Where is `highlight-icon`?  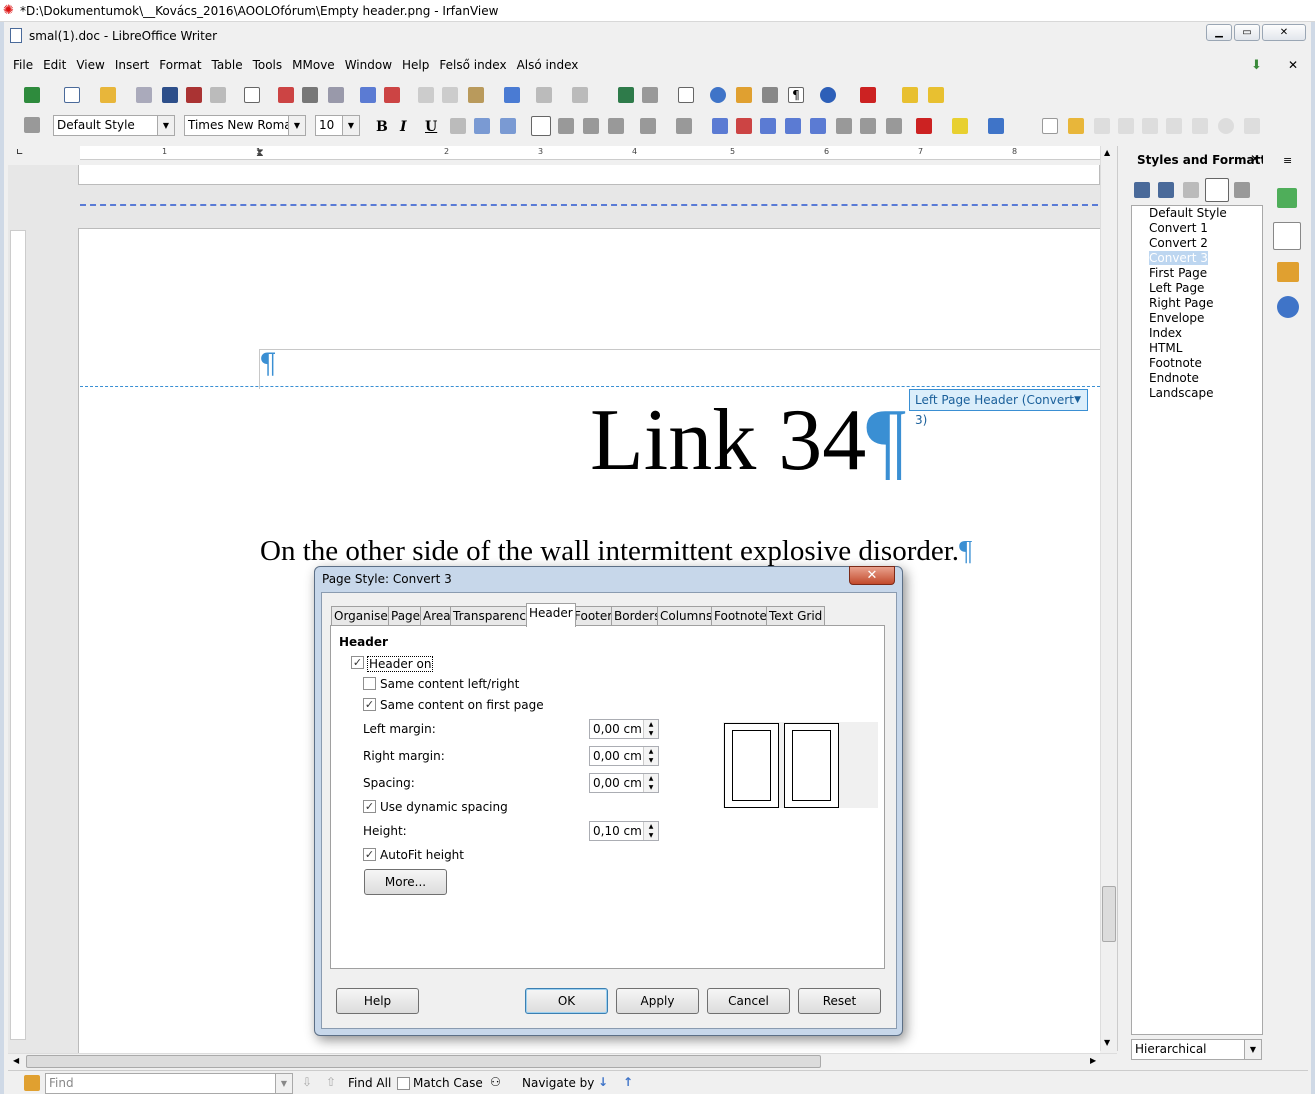
highlight-icon is located at coordinates (960, 126).